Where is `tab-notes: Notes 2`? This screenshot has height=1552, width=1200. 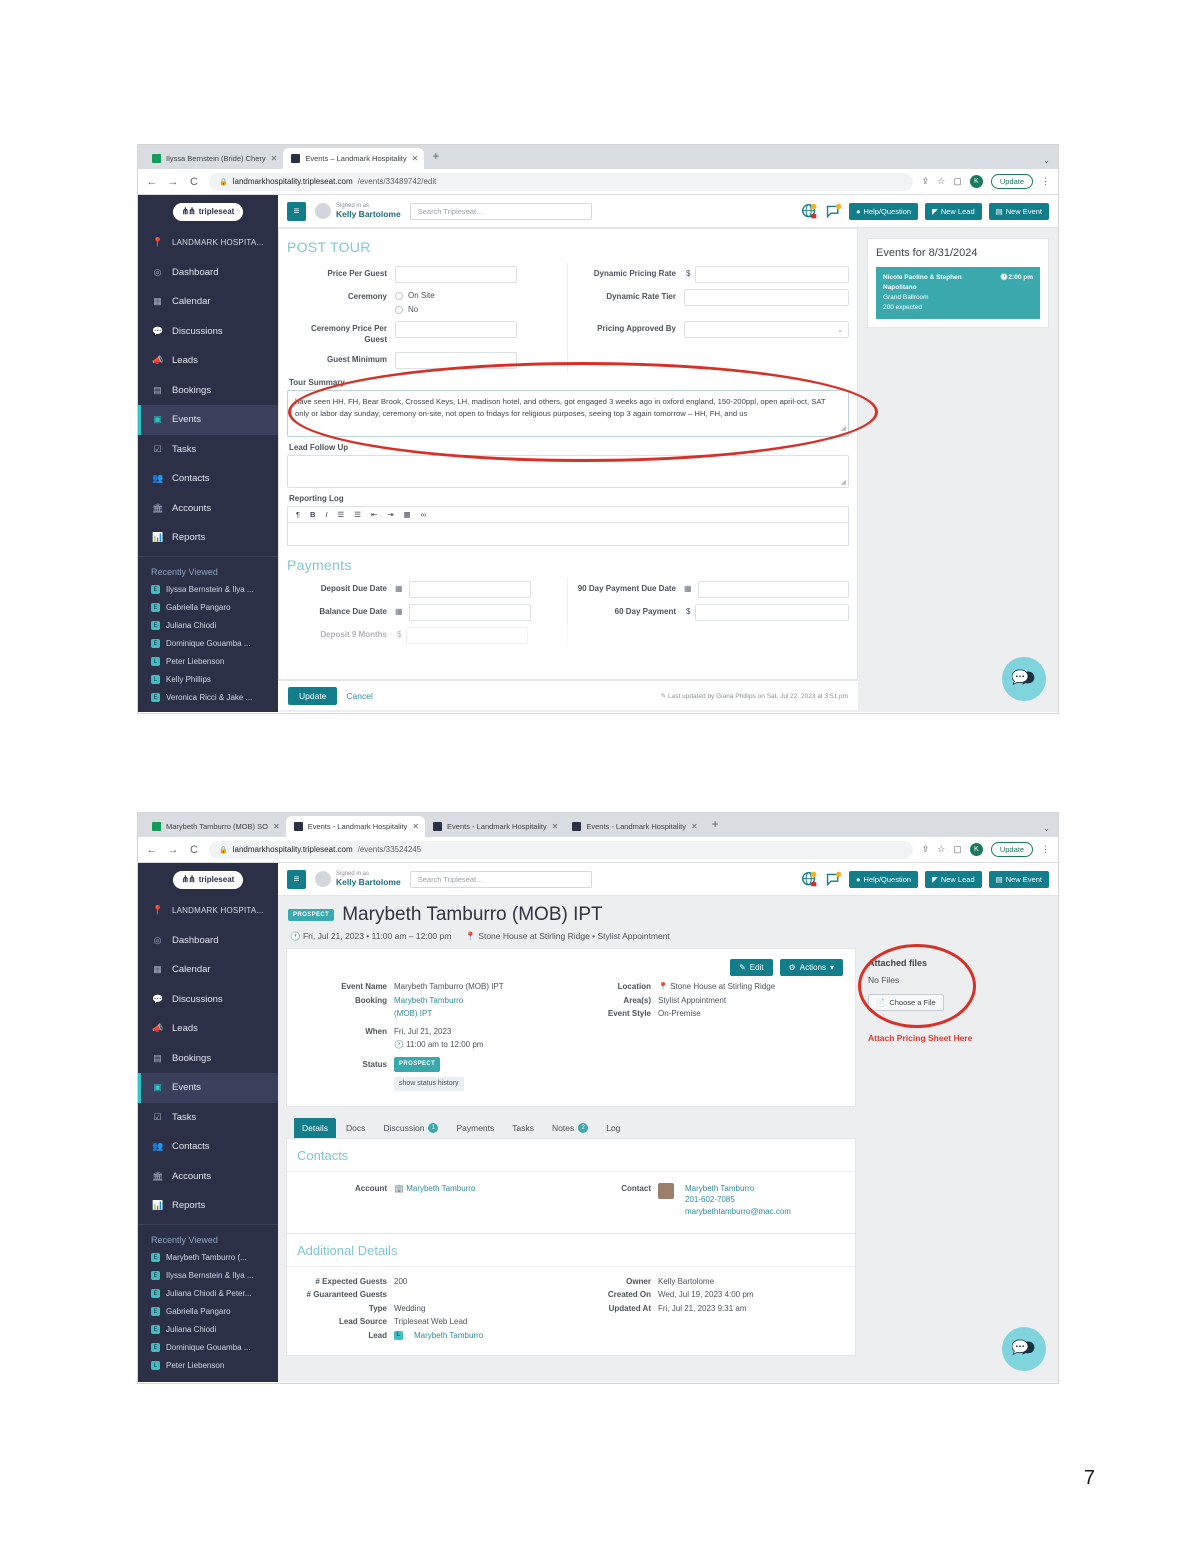 tab-notes: Notes 2 is located at coordinates (570, 1128).